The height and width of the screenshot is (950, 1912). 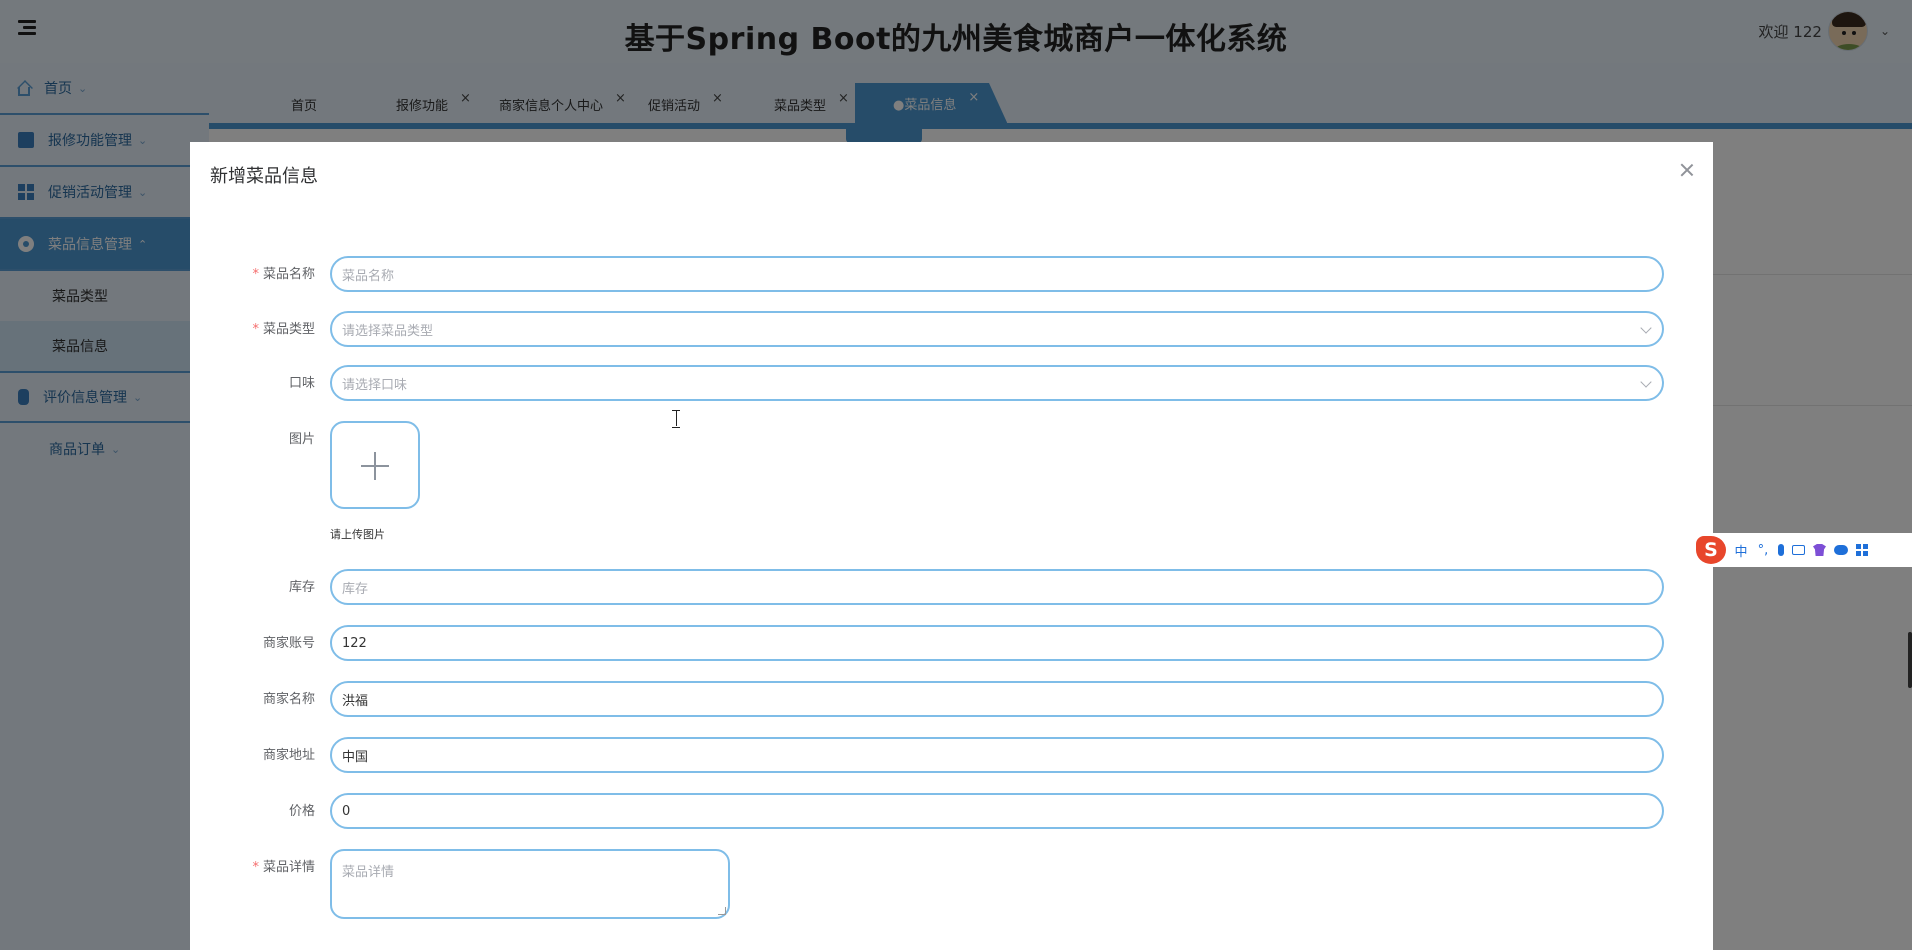 I want to click on ime-toolbar: S 中 °,, so click(x=1803, y=550).